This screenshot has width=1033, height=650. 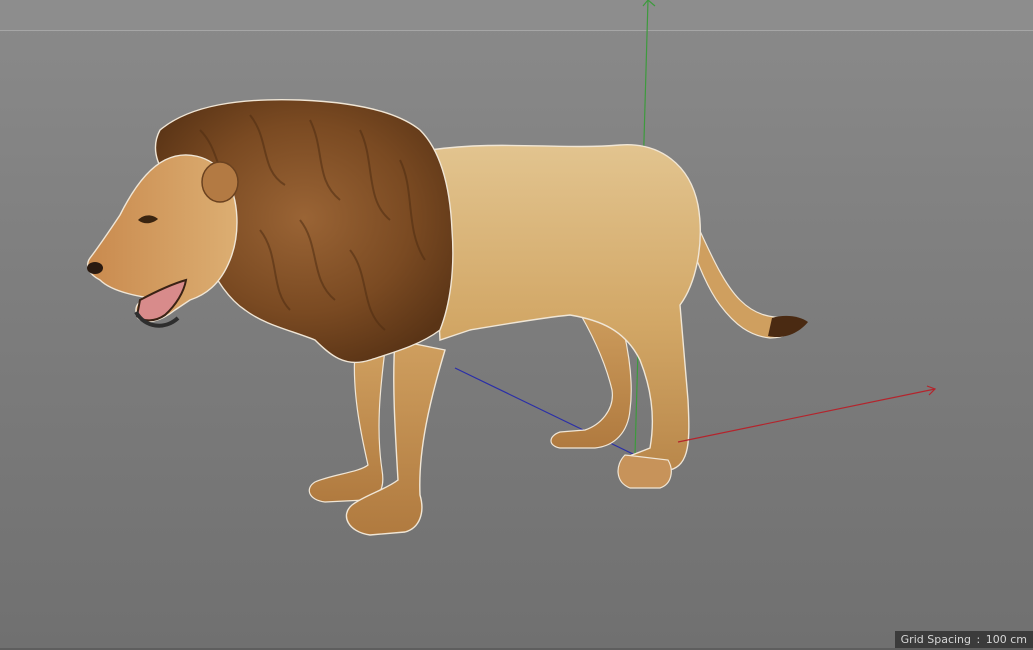 I want to click on grid-spacing-value: 100 cm, so click(x=1006, y=639).